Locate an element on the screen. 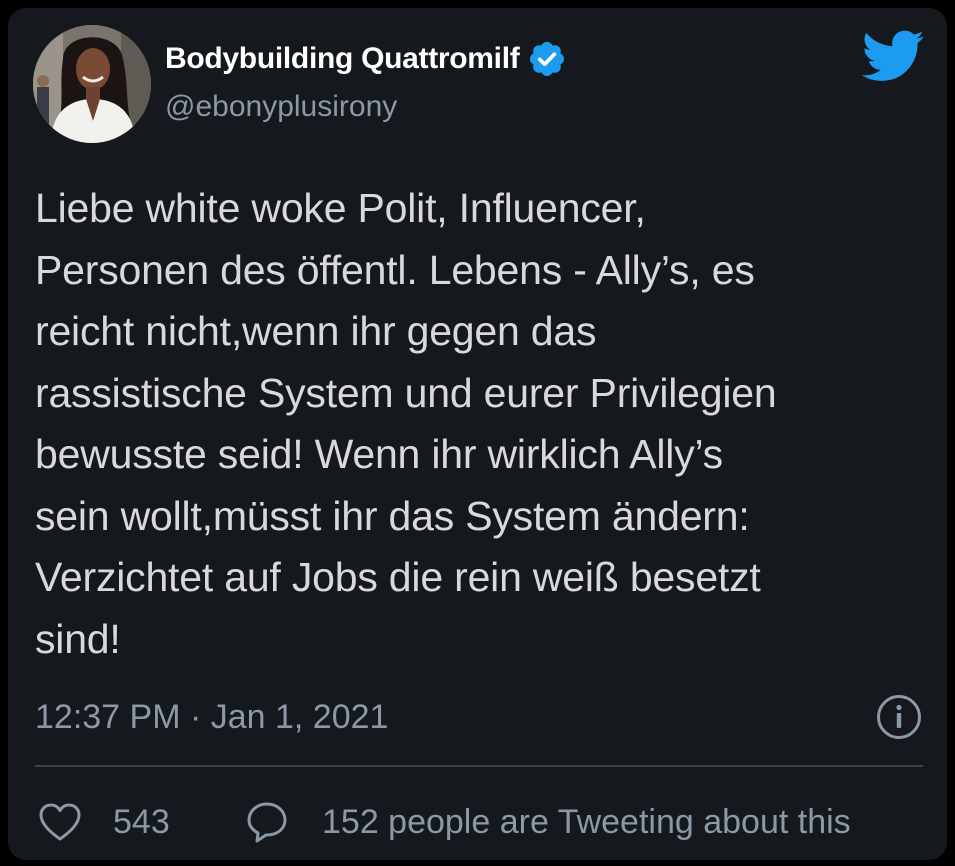 The height and width of the screenshot is (866, 955). avatar-photo is located at coordinates (92, 84).